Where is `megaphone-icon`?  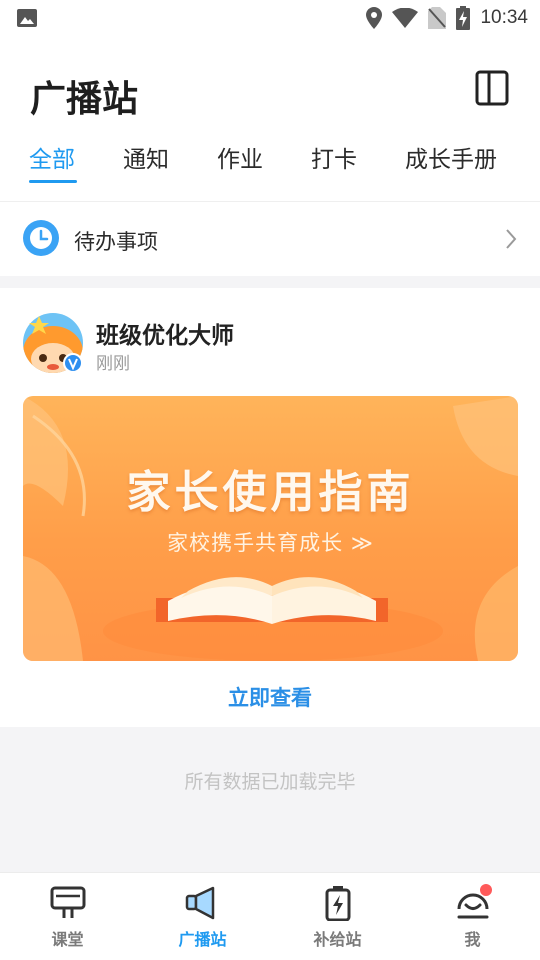 megaphone-icon is located at coordinates (200, 903).